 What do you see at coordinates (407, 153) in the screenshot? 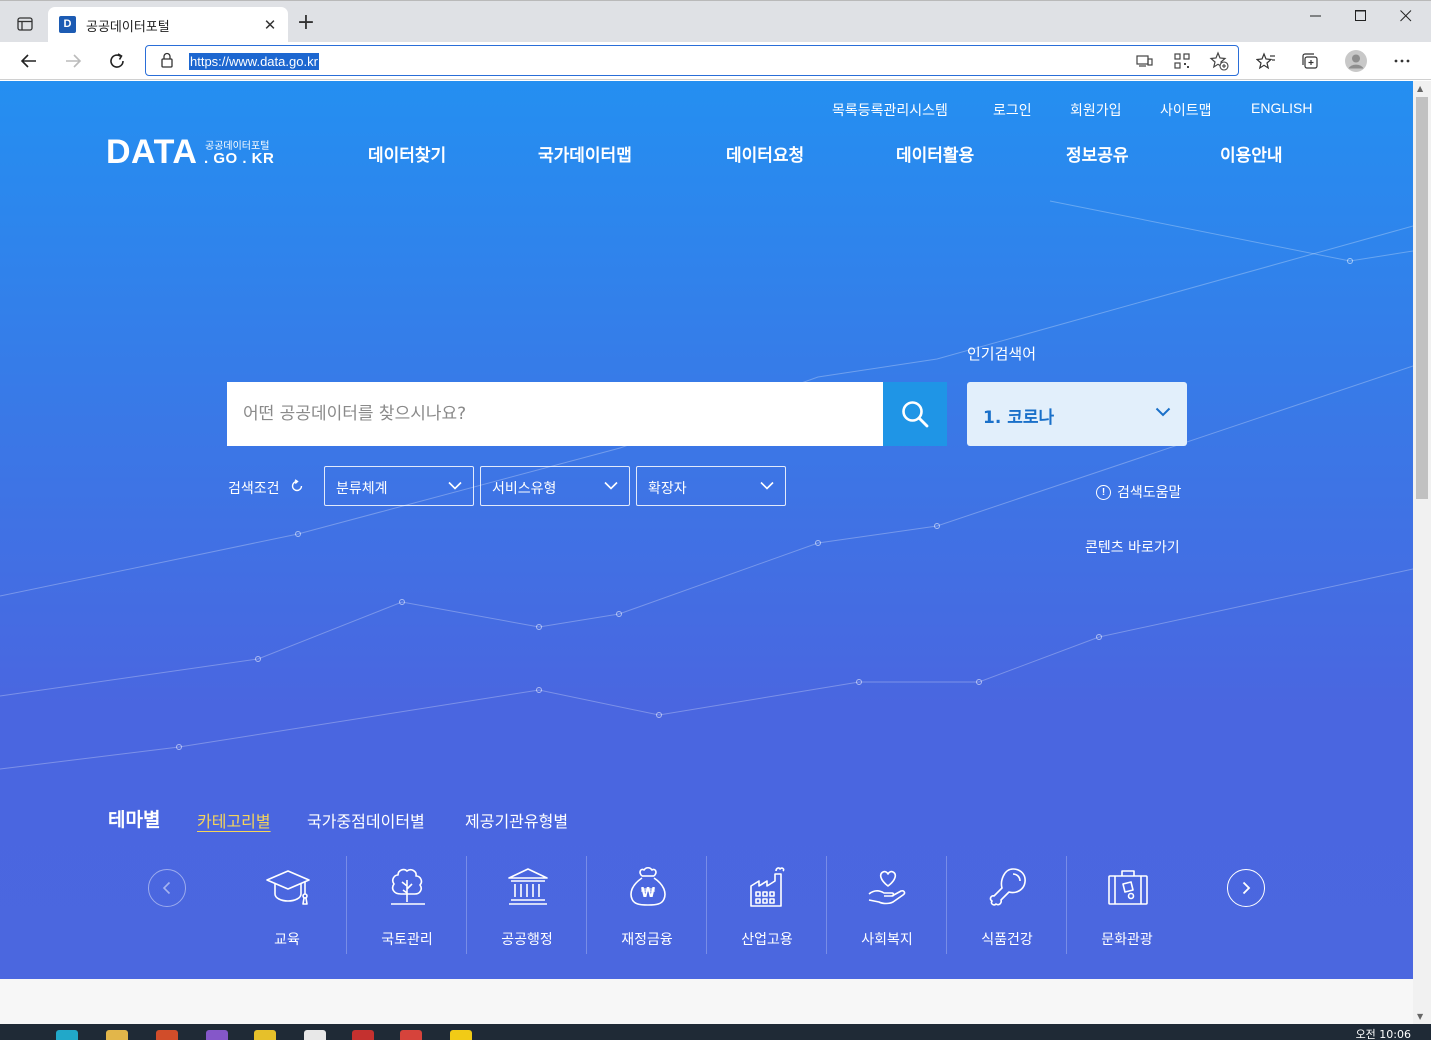
I see `nav-data-search: 데이터찾기` at bounding box center [407, 153].